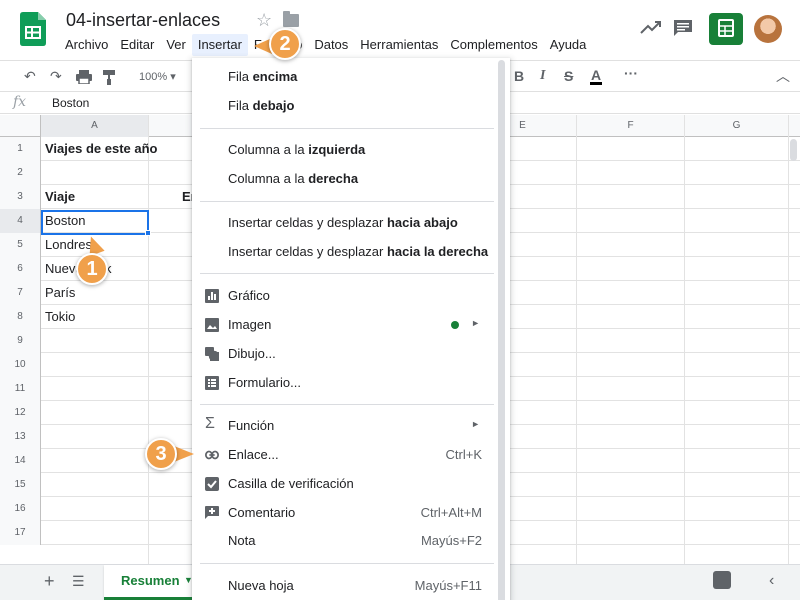  Describe the element at coordinates (343, 324) in the screenshot. I see `menu-item-image: Imagen ►` at that location.